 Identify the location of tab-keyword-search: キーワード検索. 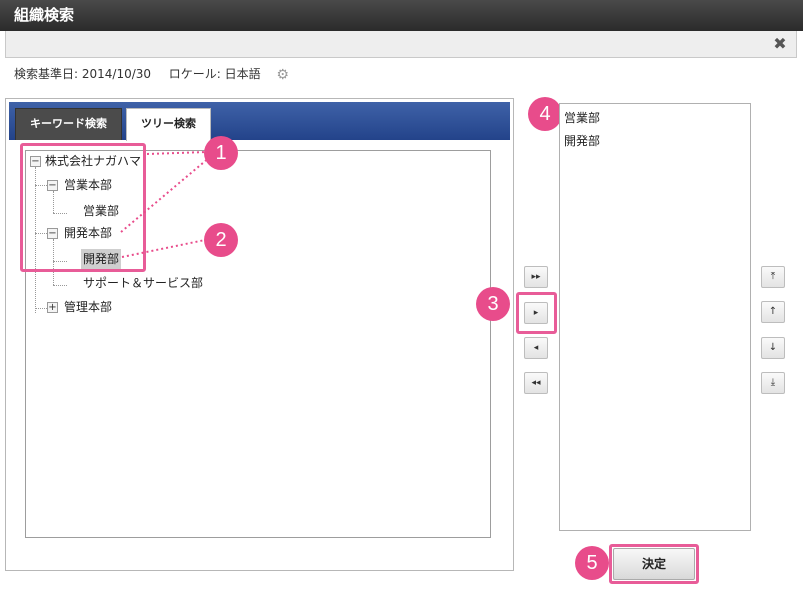
(68, 124).